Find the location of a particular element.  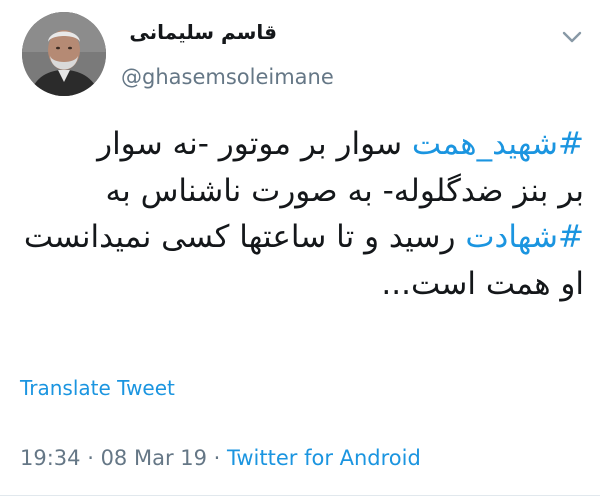

hashtag-link: #شهادت is located at coordinates (524, 237).